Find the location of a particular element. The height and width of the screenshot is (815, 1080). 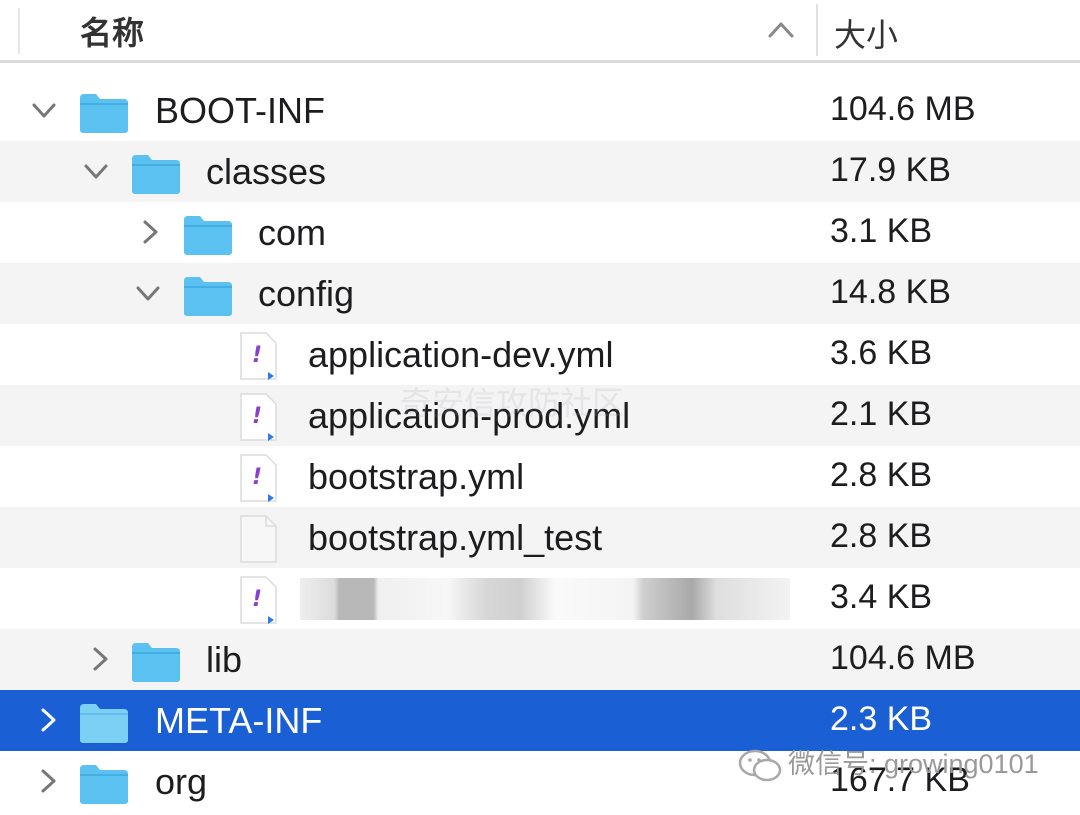

wechat-watermark: 微信号: growing0101 is located at coordinates (888, 762).